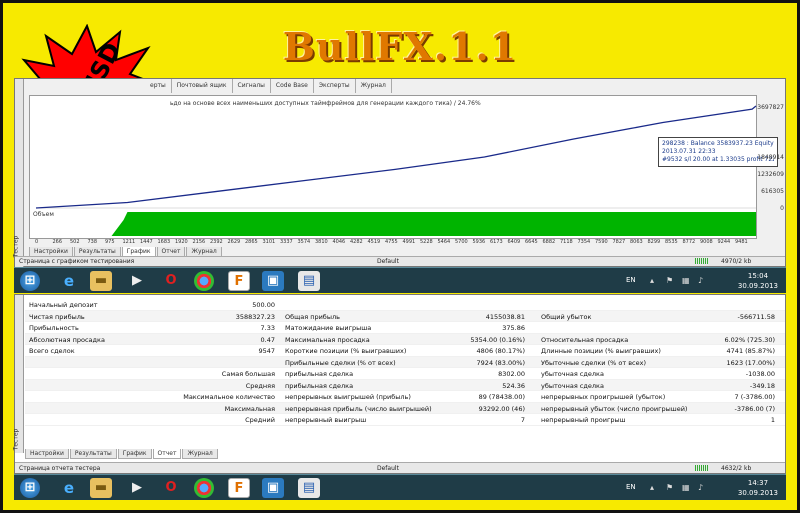 The image size is (800, 513). Describe the element at coordinates (736, 261) in the screenshot. I see `status-traffic: 4970/2 kb` at that location.